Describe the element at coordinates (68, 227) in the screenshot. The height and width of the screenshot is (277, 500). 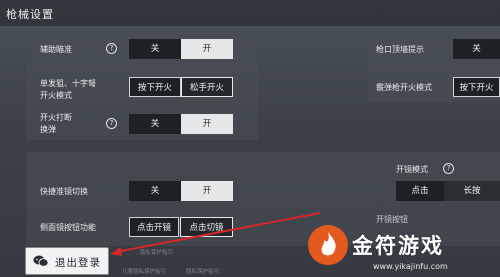
I see `side-scope-label: 侧面镜按钮功能` at that location.